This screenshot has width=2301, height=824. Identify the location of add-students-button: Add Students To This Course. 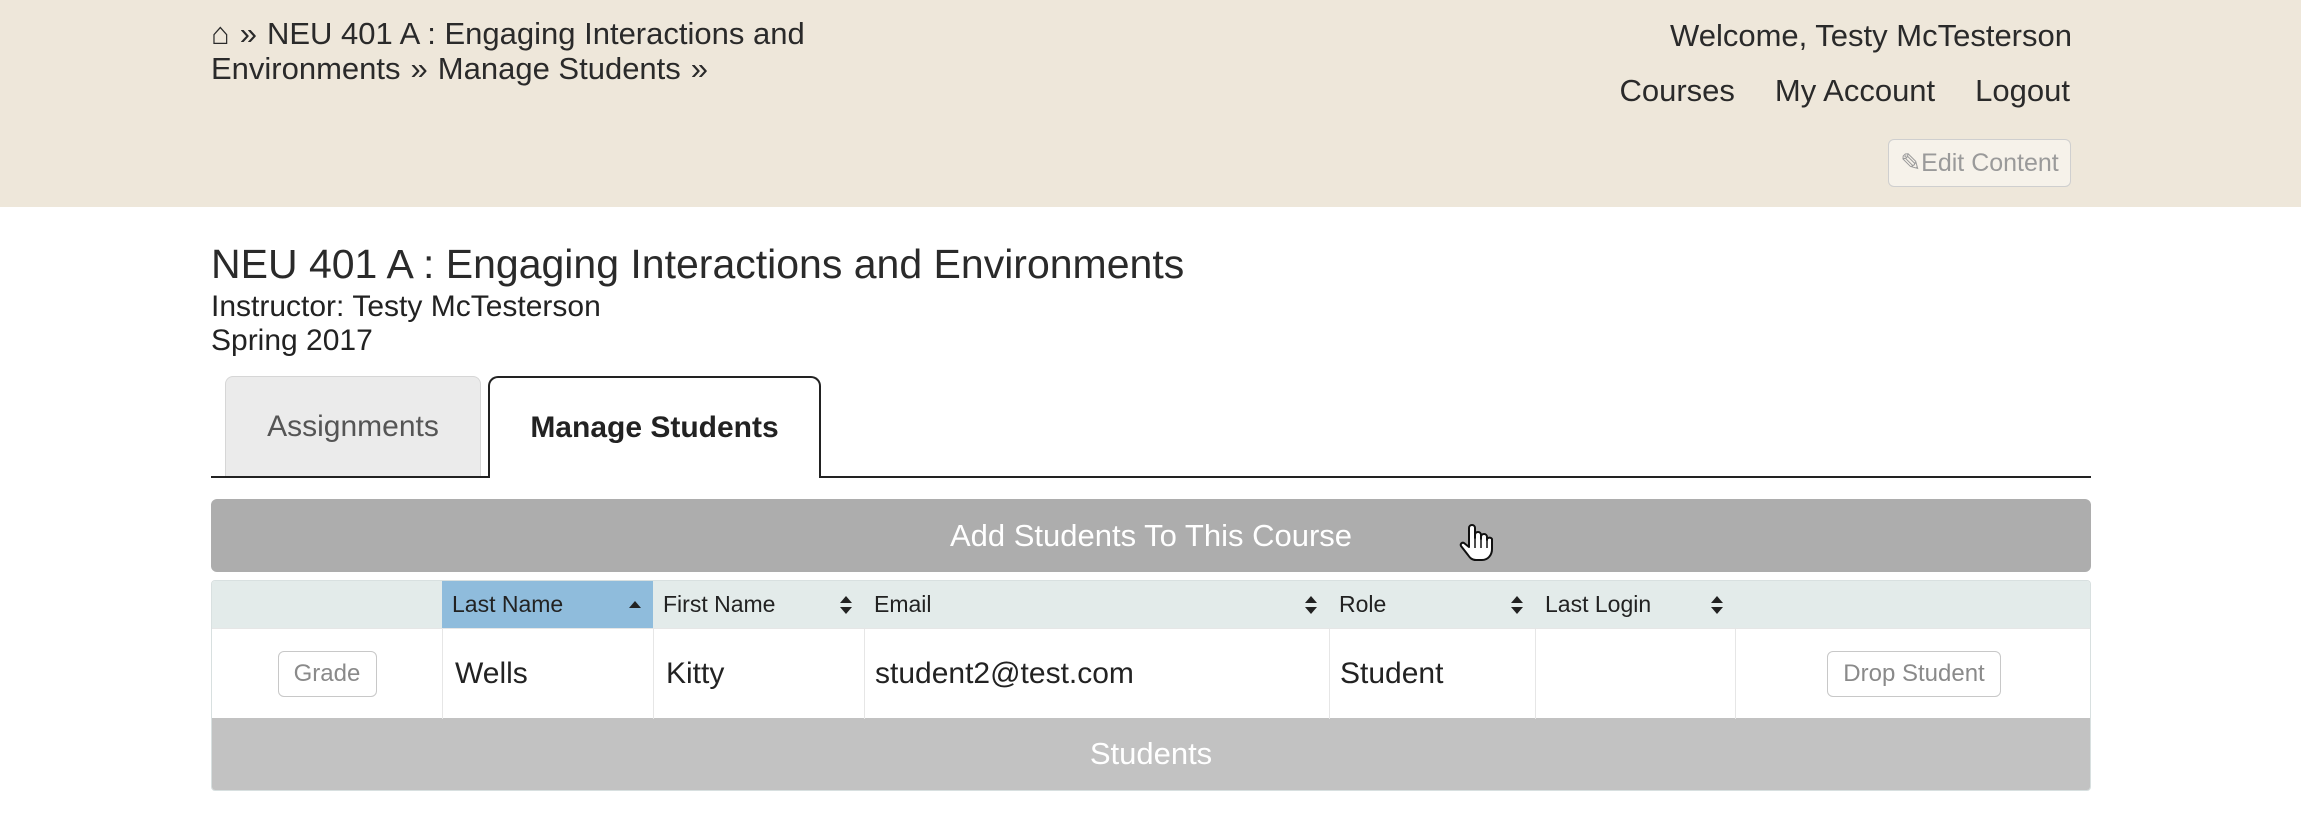
(1151, 535).